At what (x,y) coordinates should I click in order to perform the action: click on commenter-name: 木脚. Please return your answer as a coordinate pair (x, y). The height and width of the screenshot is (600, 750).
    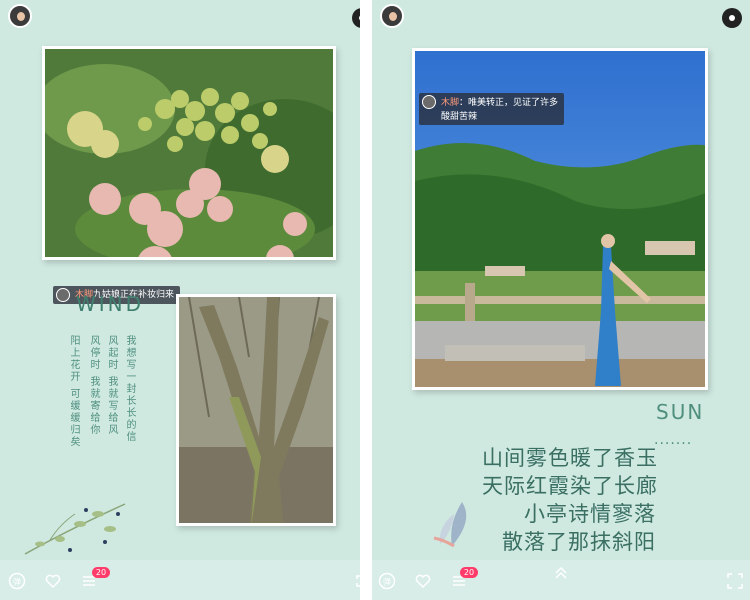
    Looking at the image, I should click on (450, 103).